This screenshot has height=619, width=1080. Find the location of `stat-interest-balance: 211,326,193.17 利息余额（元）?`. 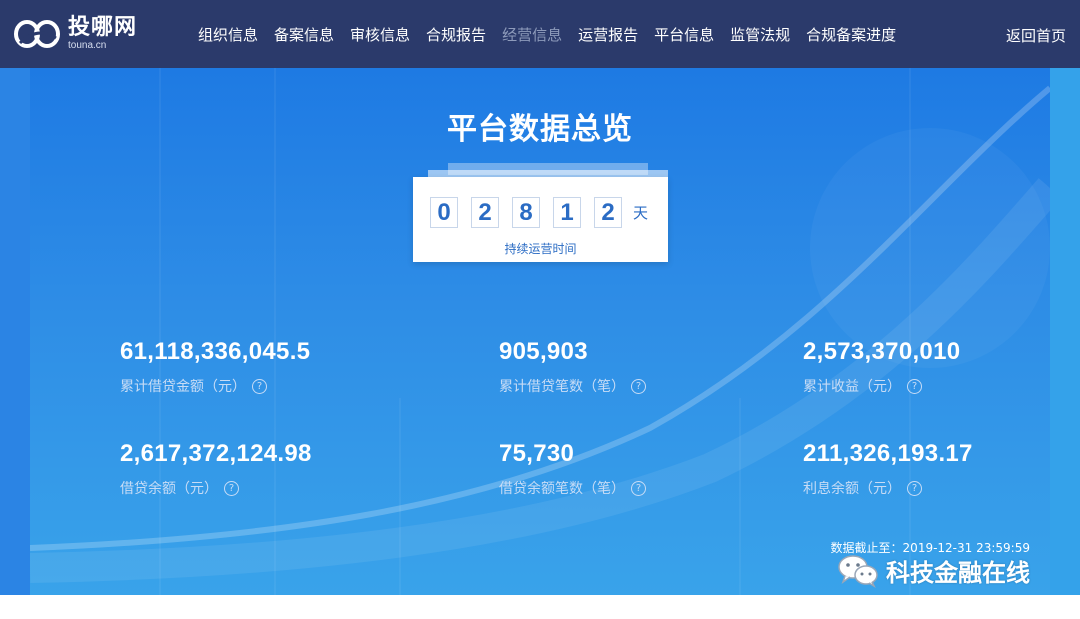

stat-interest-balance: 211,326,193.17 利息余额（元）? is located at coordinates (888, 469).